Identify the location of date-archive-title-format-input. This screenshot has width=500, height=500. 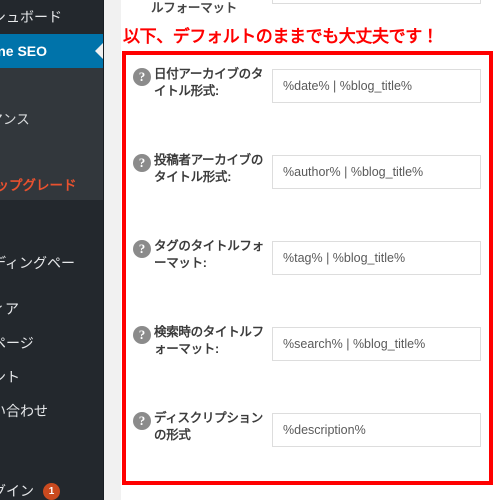
(376, 86).